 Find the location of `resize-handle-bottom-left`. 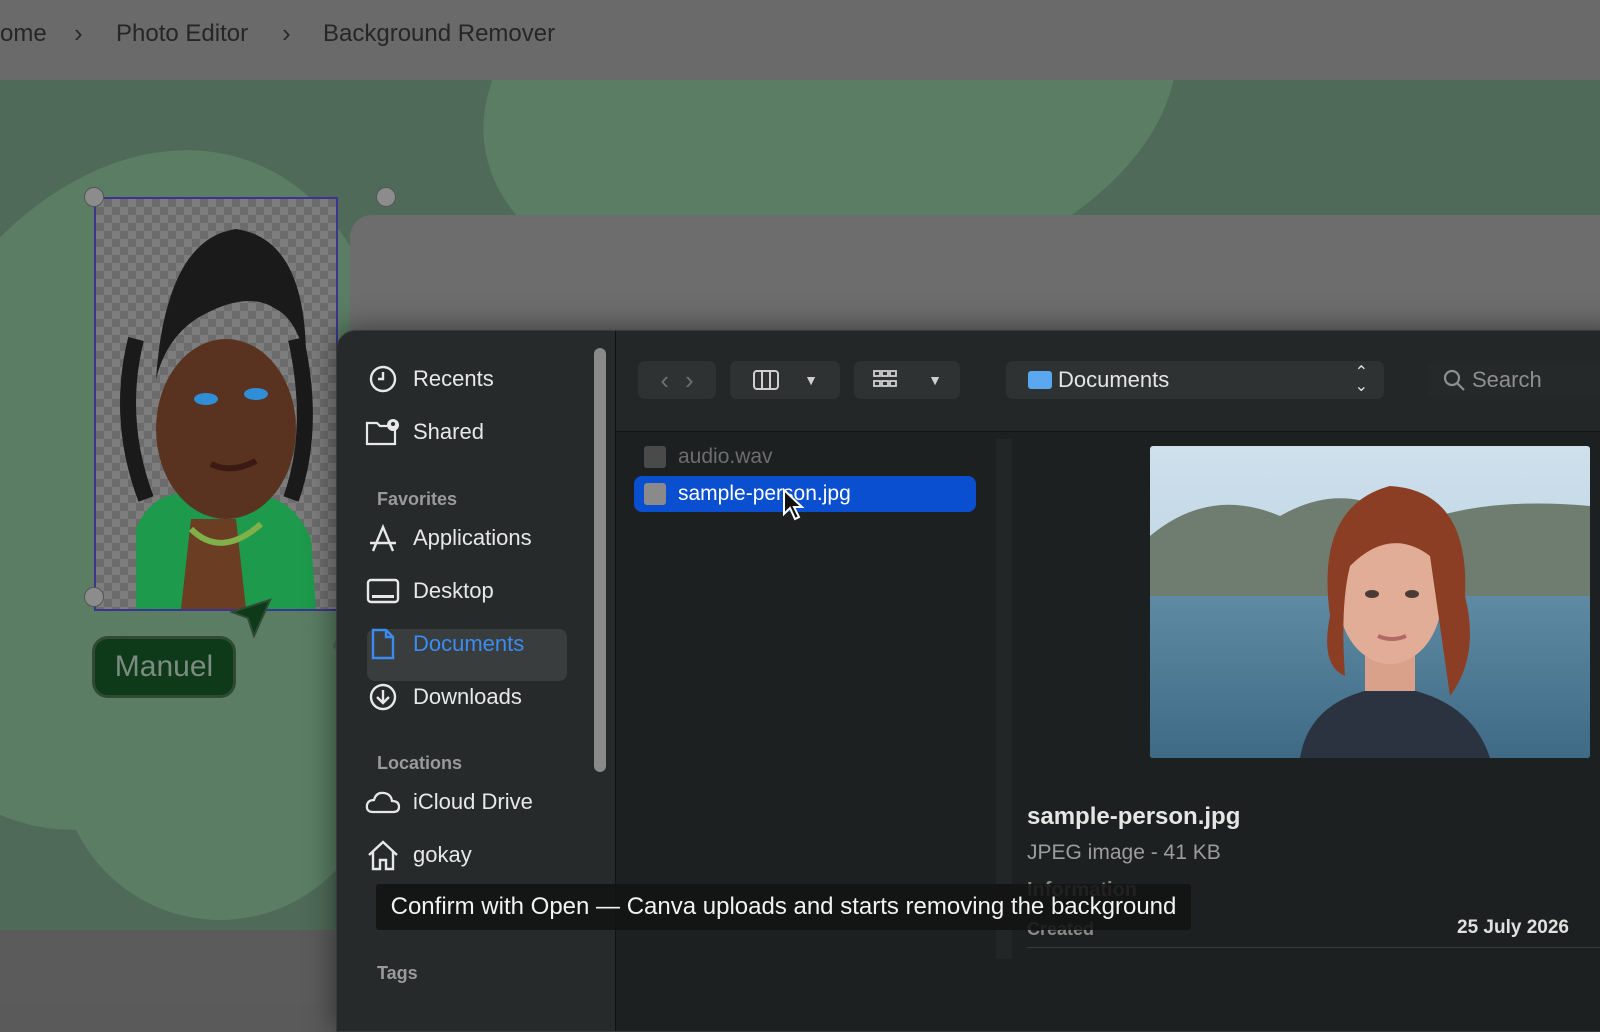

resize-handle-bottom-left is located at coordinates (94, 597).